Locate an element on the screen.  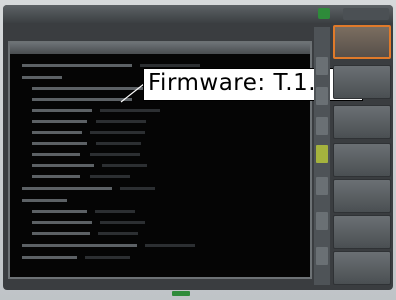
firmware-callout: Firmware: T.1.0.0 is located at coordinates (253, 84).